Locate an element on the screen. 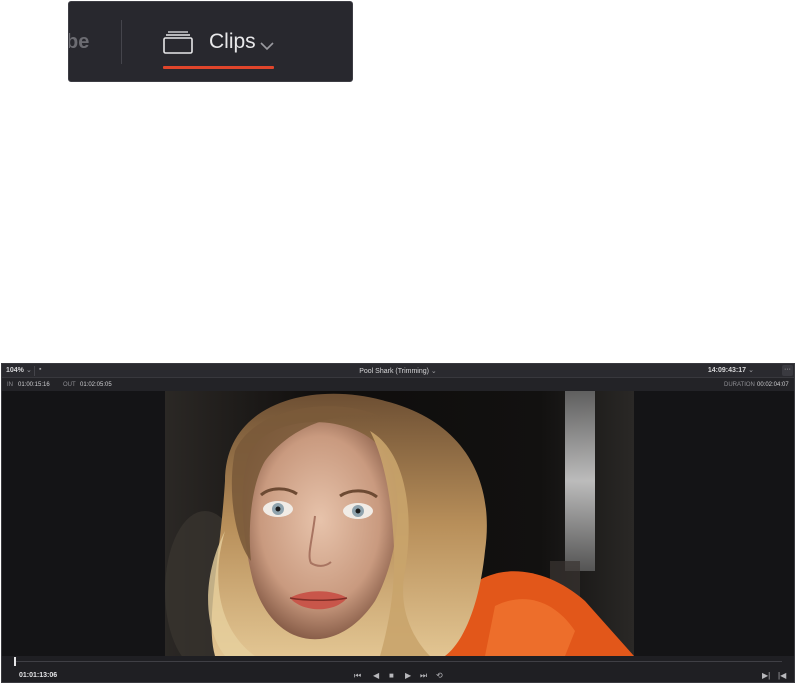 The image size is (796, 684). previous-page-tab-label: be is located at coordinates (79, 42).